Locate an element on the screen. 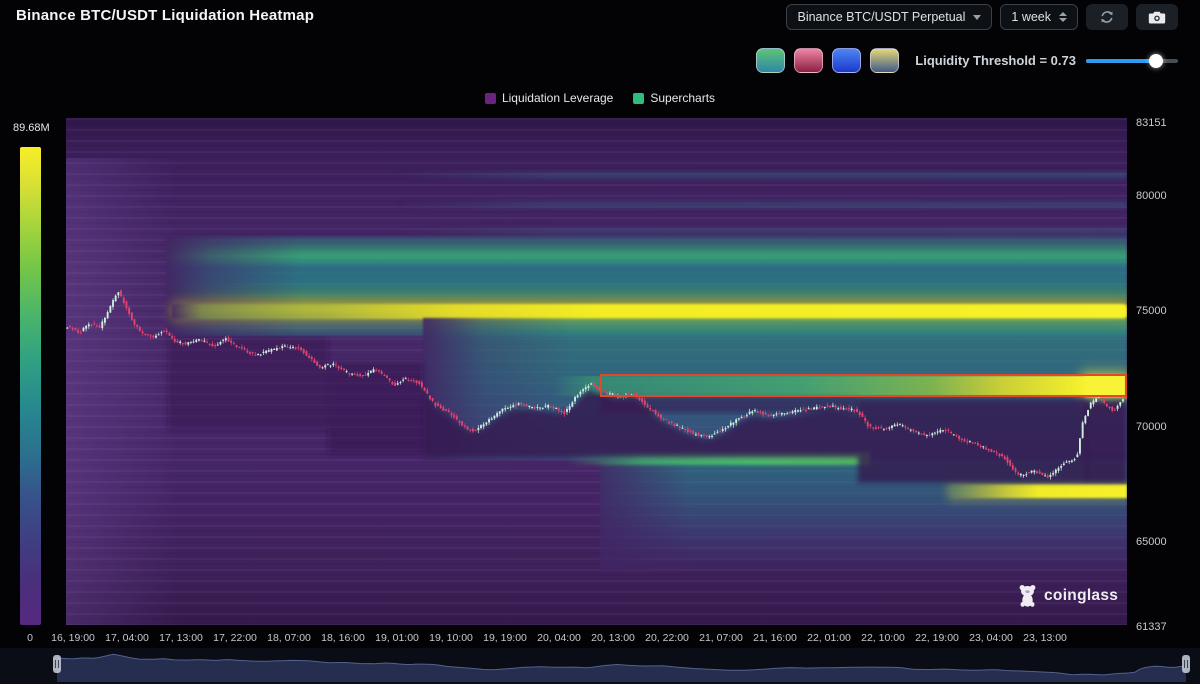 This screenshot has width=1200, height=684. annotation-red-box is located at coordinates (863, 385).